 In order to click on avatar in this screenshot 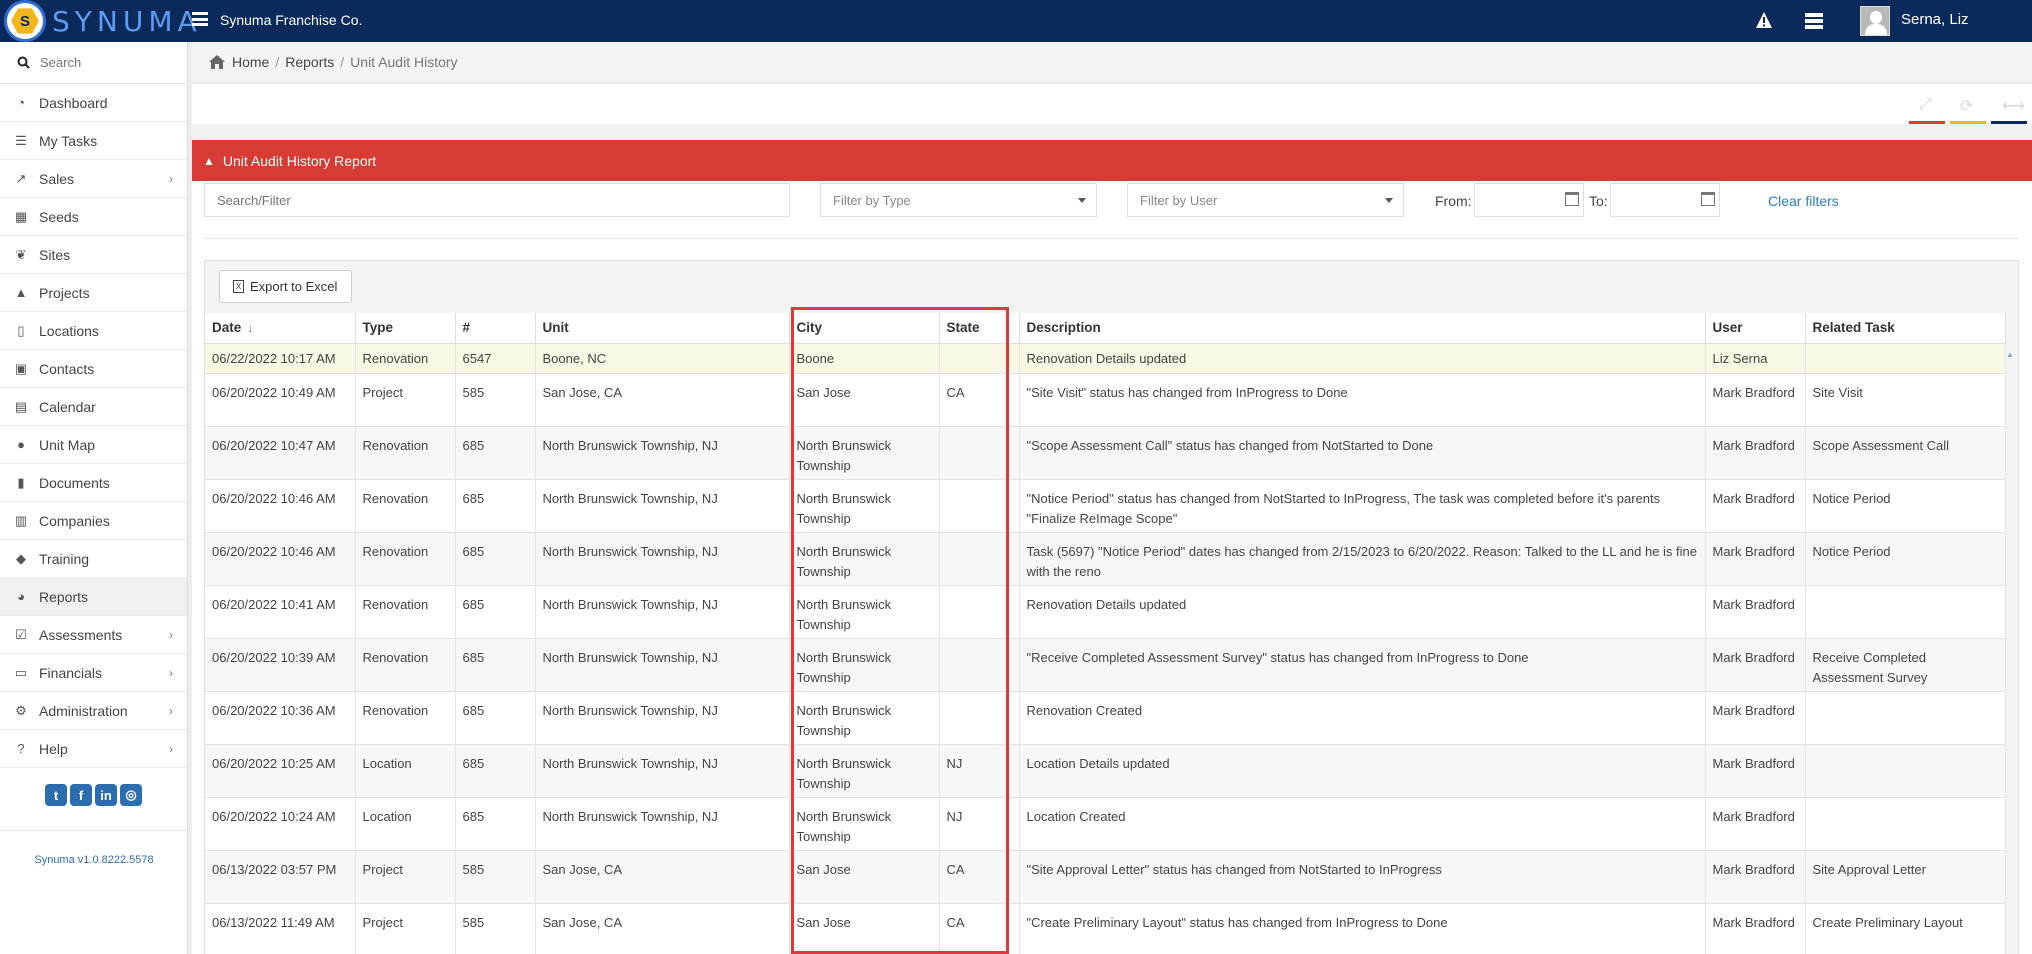, I will do `click(1875, 21)`.